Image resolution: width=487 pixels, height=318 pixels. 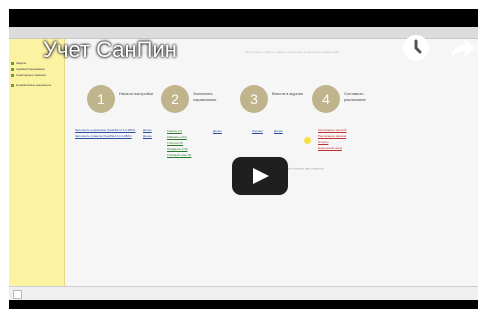 I want to click on clock-icon, so click(x=416, y=48).